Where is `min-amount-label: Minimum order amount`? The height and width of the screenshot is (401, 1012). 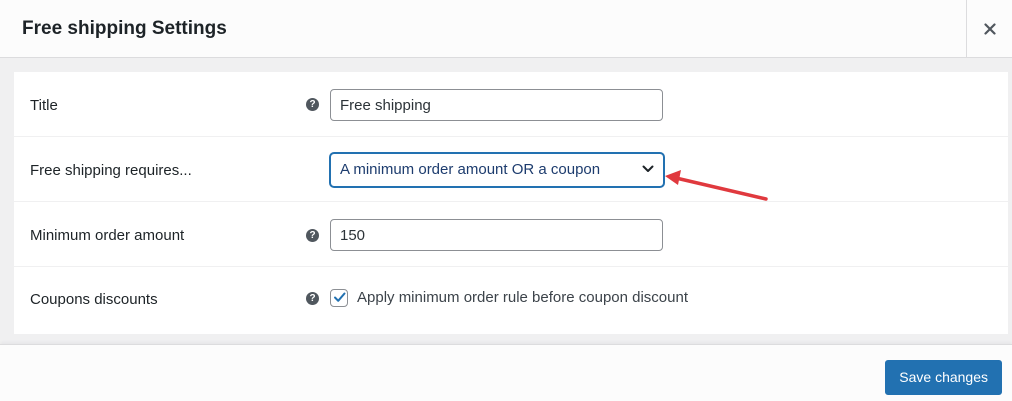
min-amount-label: Minimum order amount is located at coordinates (107, 235).